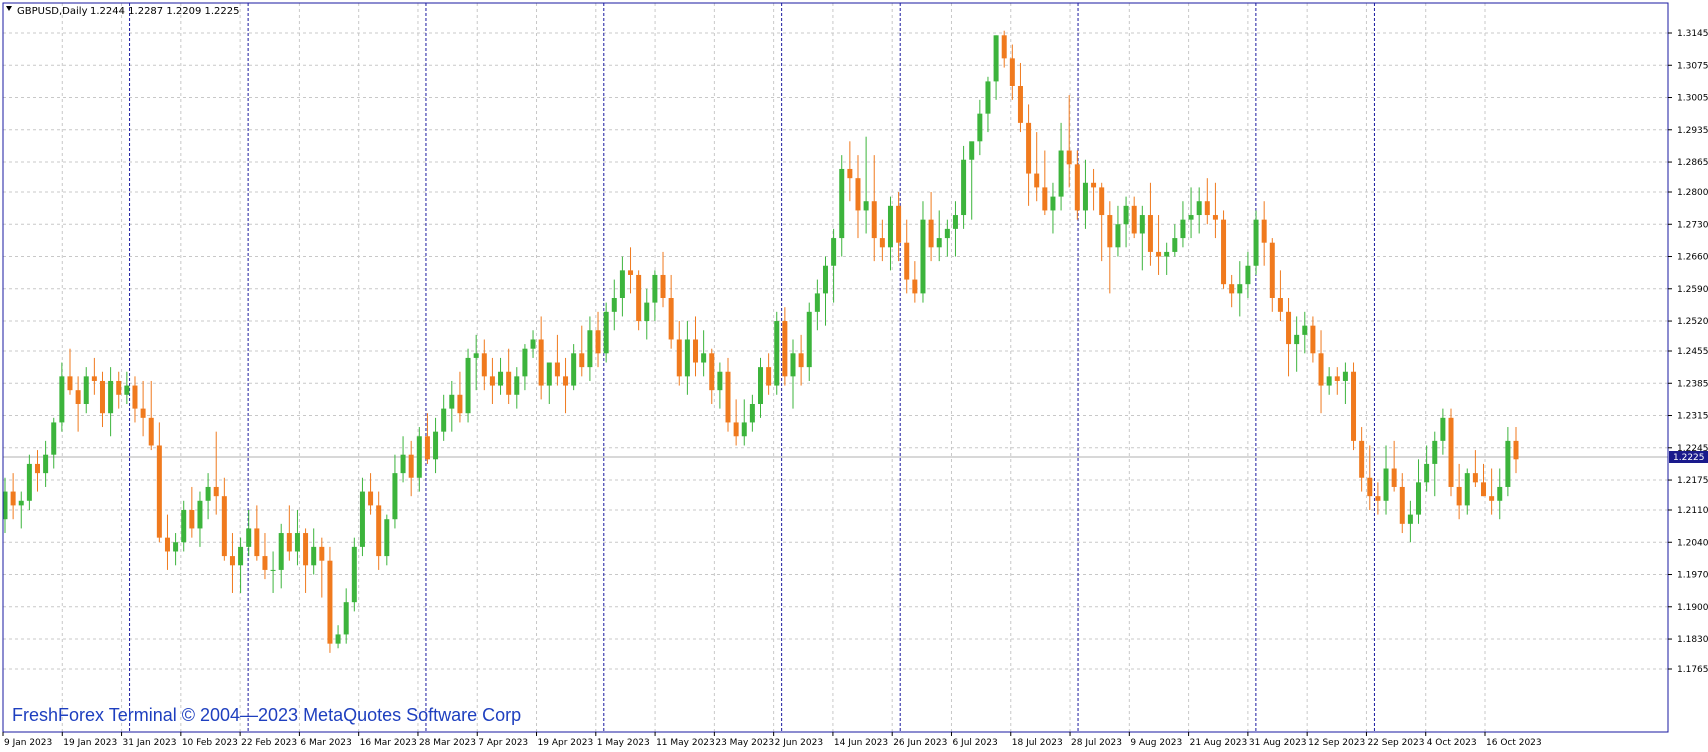  Describe the element at coordinates (1692, 576) in the screenshot. I see `price-tick-label: 1.1970` at that location.